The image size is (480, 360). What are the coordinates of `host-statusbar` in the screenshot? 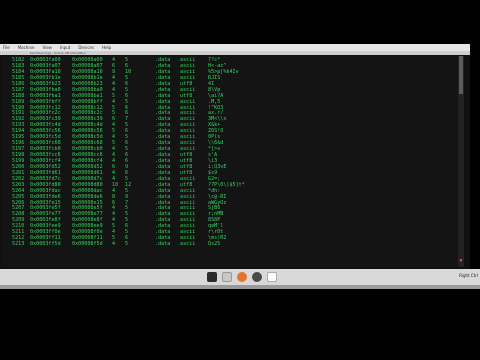 It's located at (240, 287).